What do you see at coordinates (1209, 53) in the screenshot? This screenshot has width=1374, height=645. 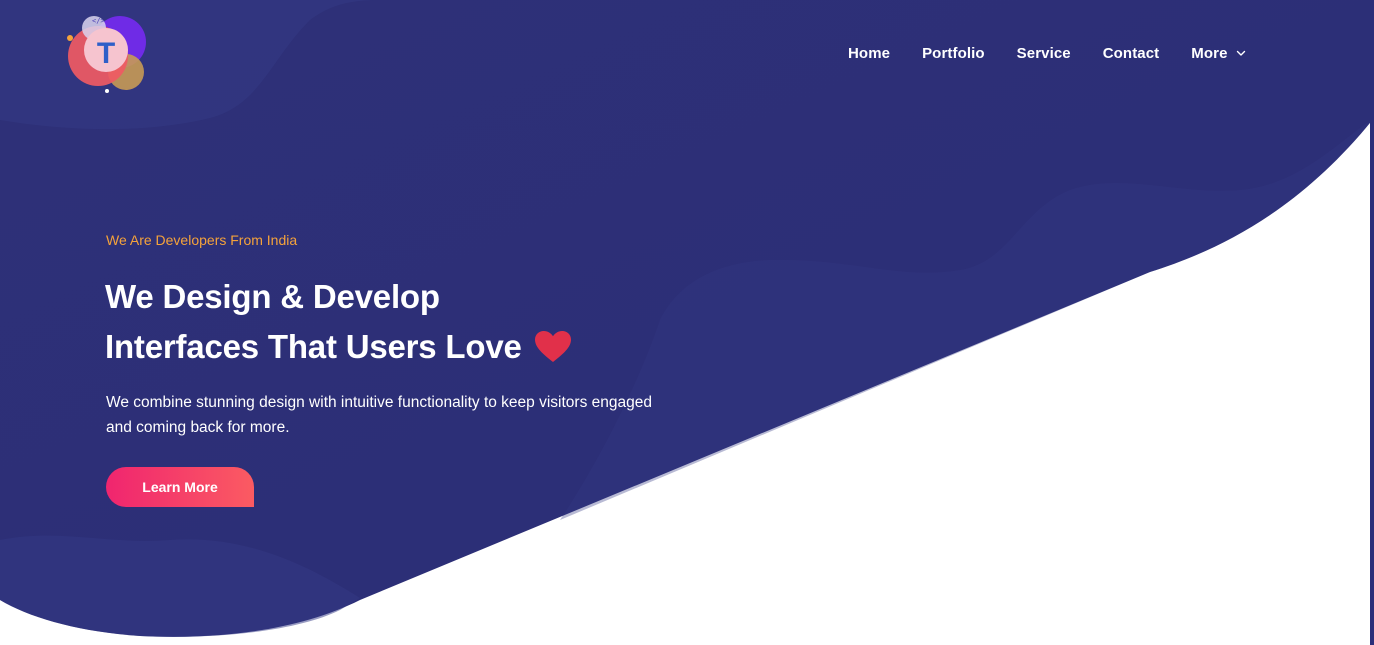 I see `nav-more-label: More` at bounding box center [1209, 53].